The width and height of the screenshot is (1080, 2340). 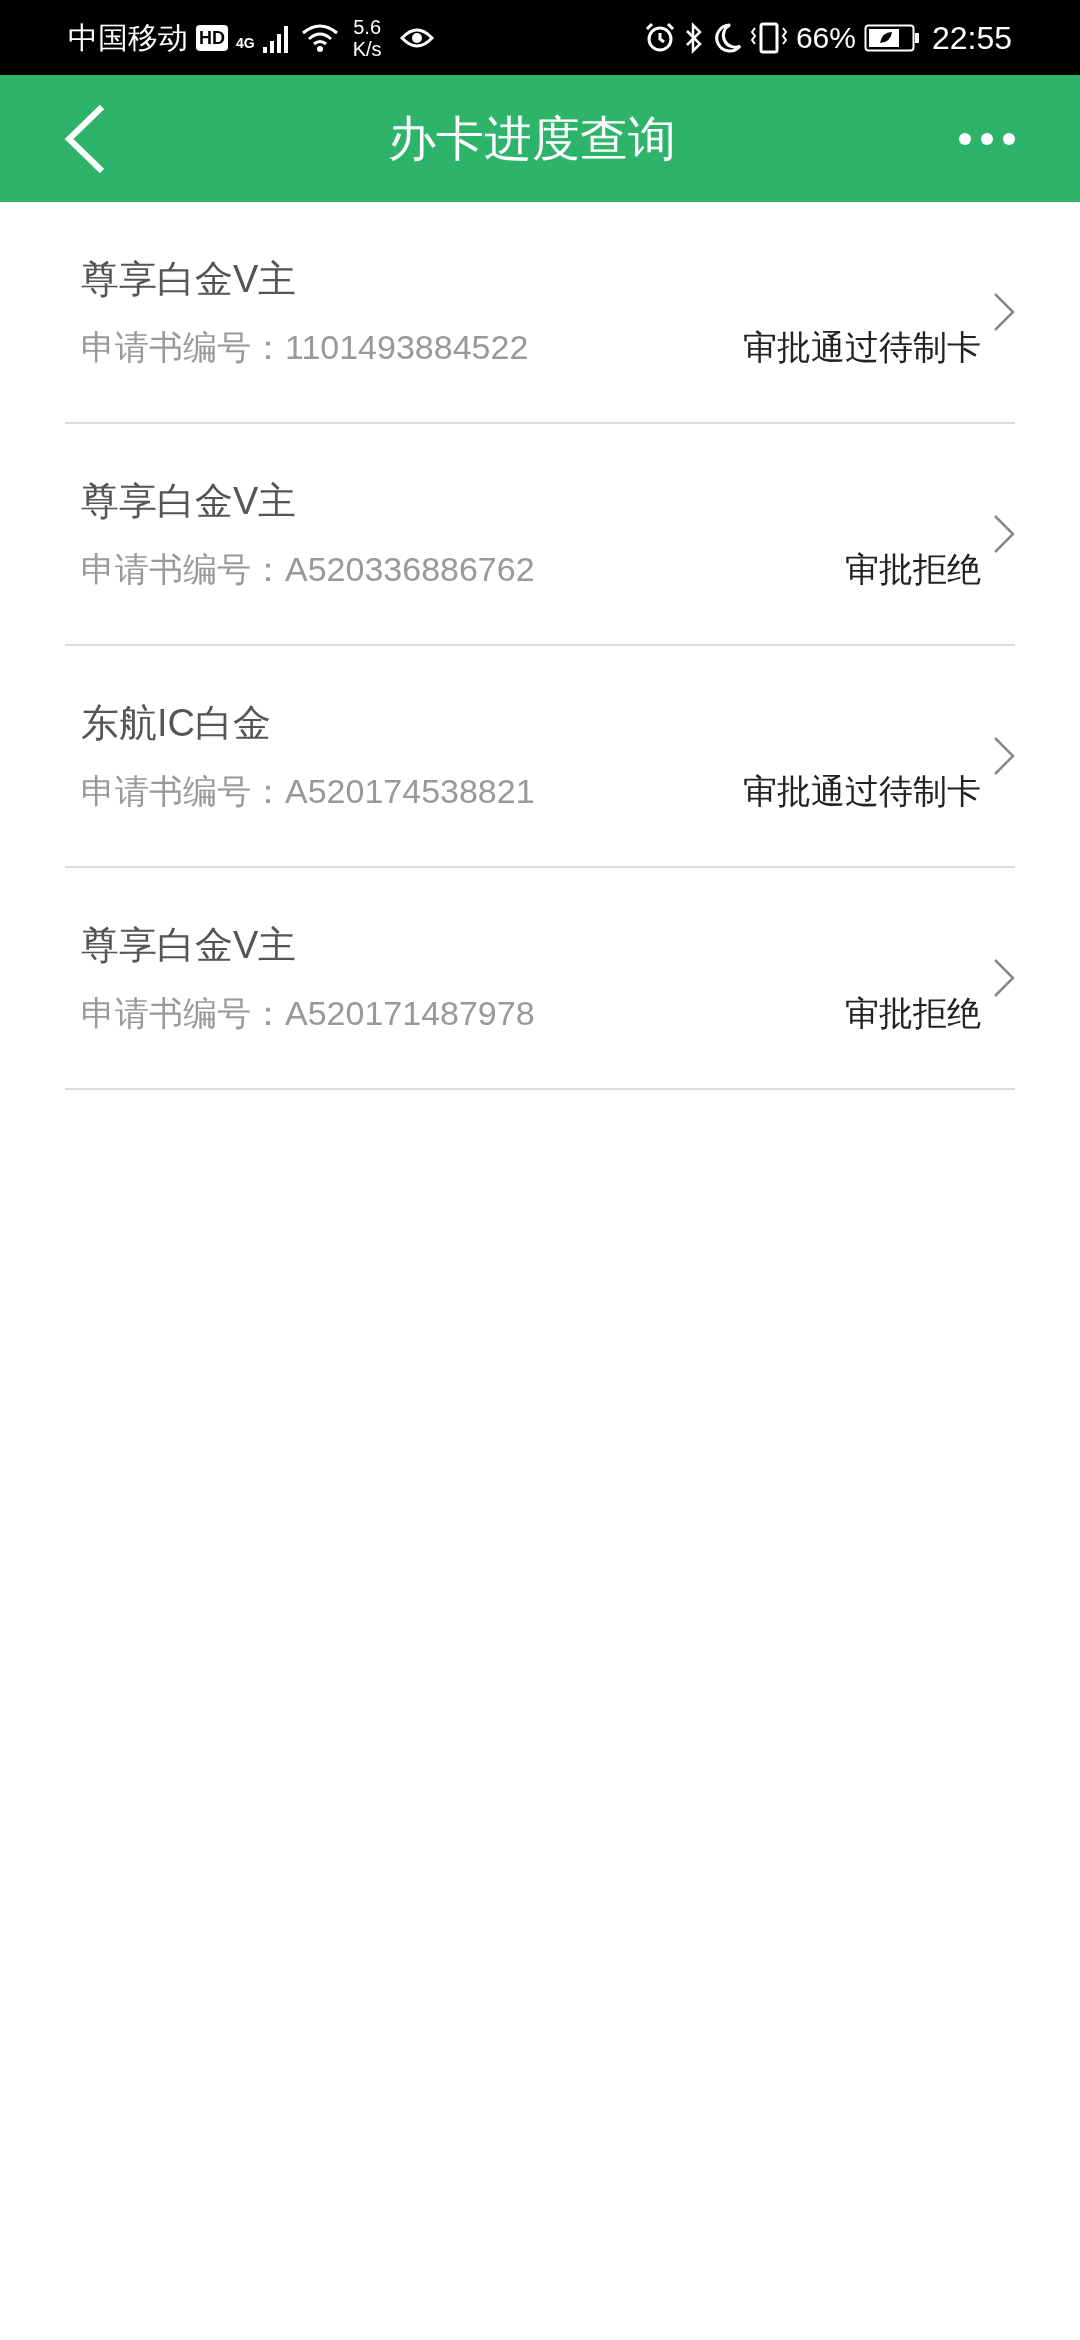 What do you see at coordinates (319, 37) in the screenshot?
I see `wifi-icon` at bounding box center [319, 37].